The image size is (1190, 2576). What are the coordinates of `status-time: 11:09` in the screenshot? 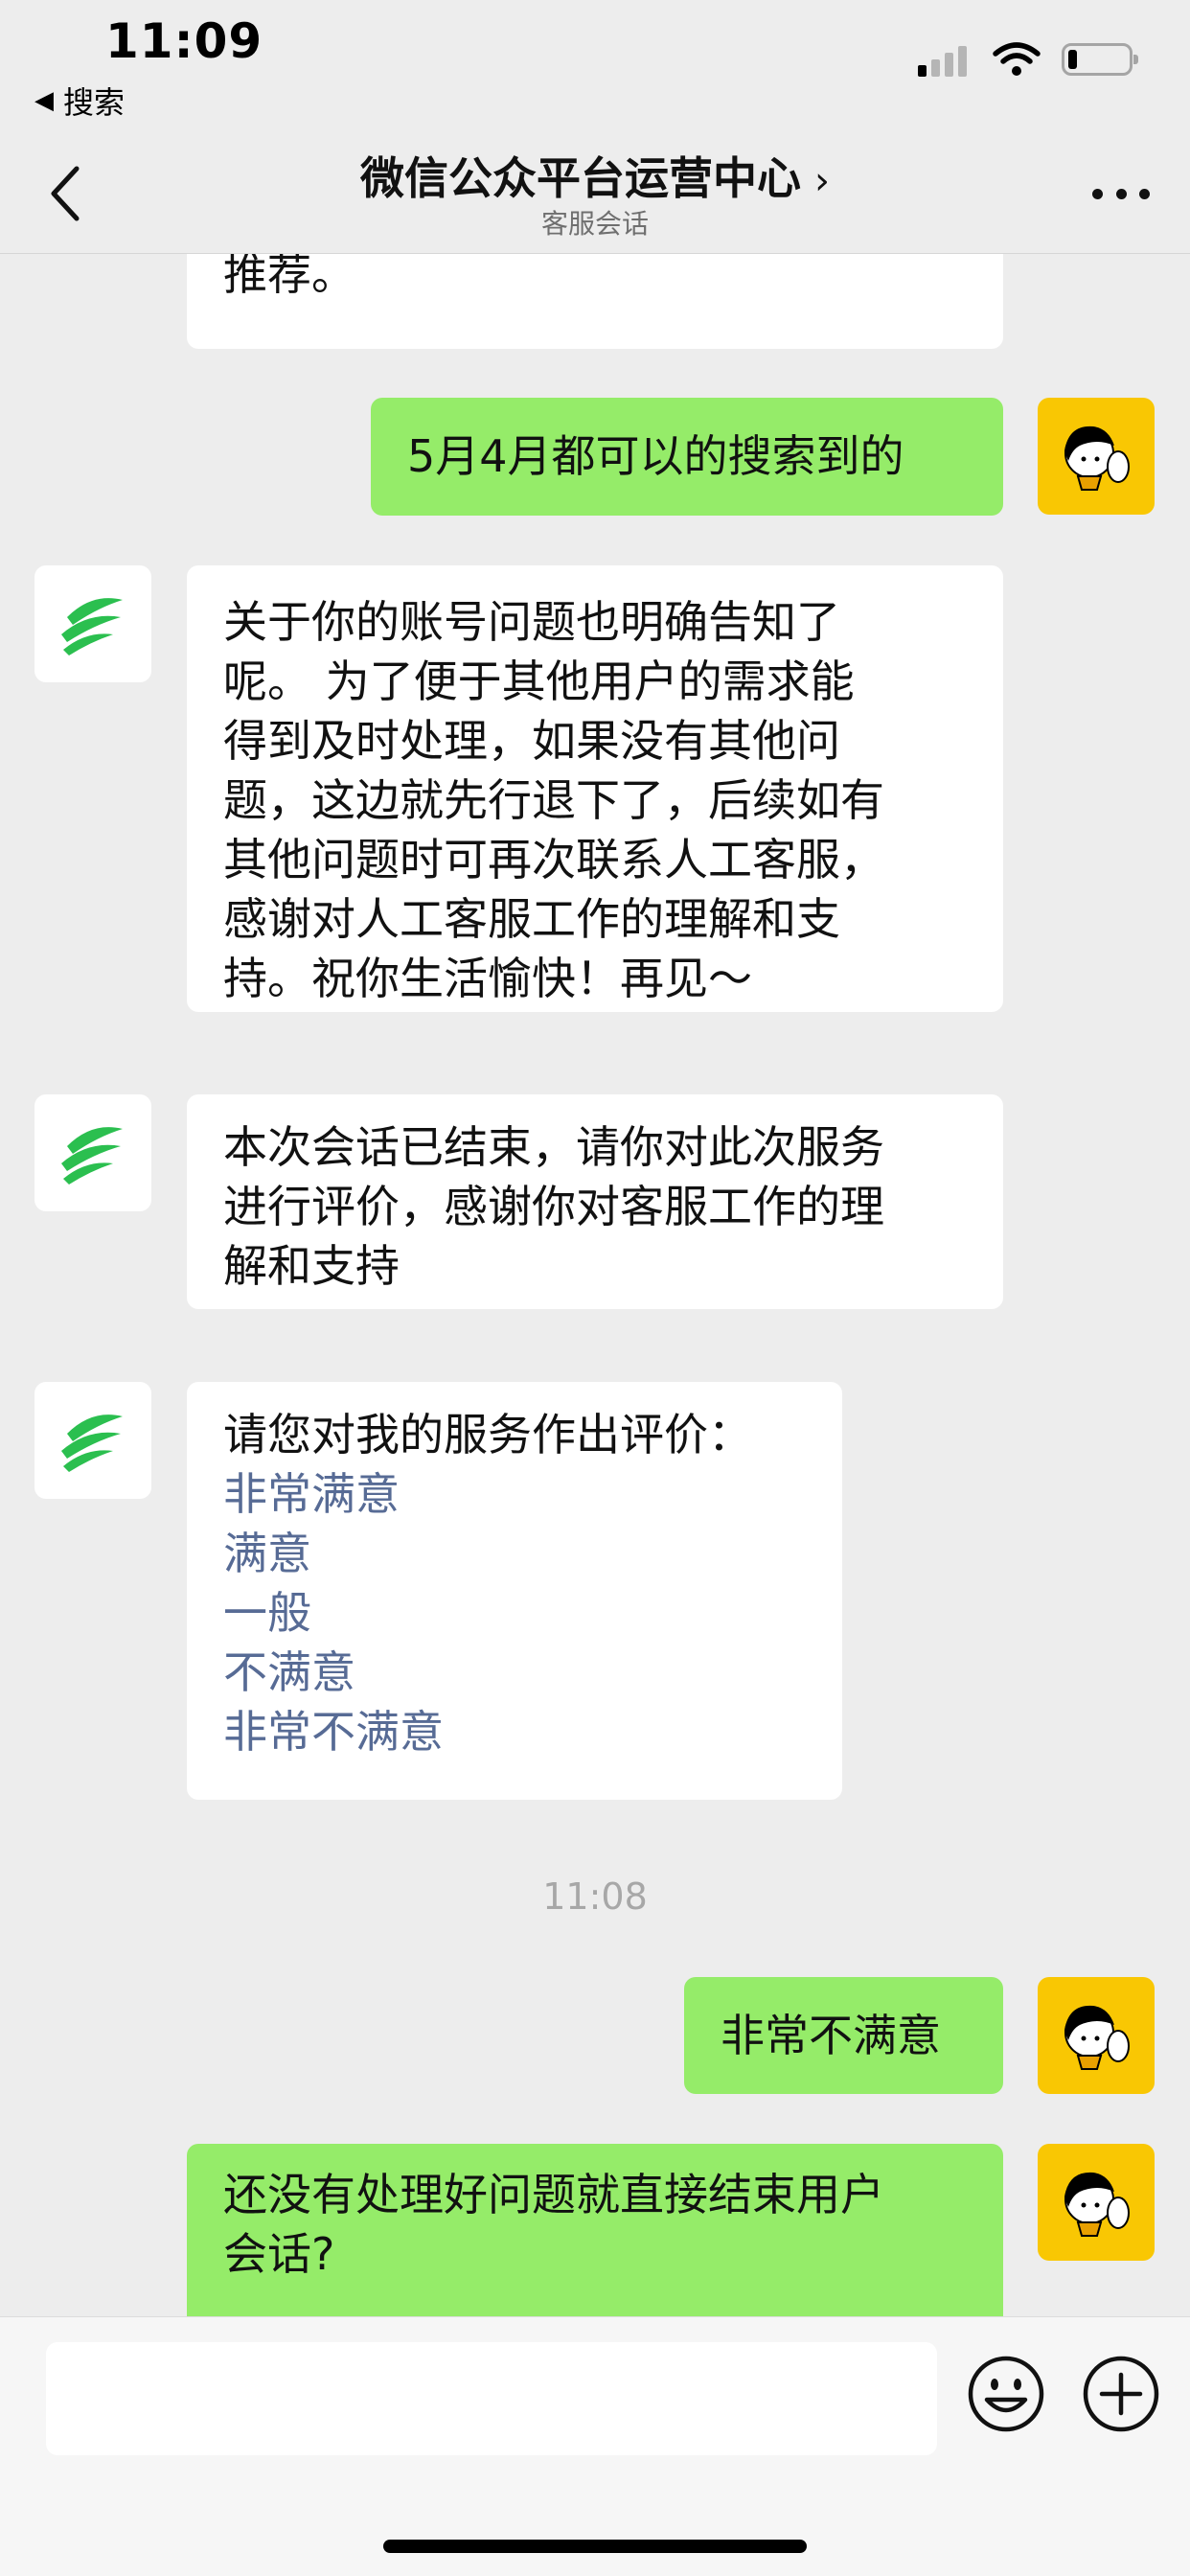 It's located at (184, 41).